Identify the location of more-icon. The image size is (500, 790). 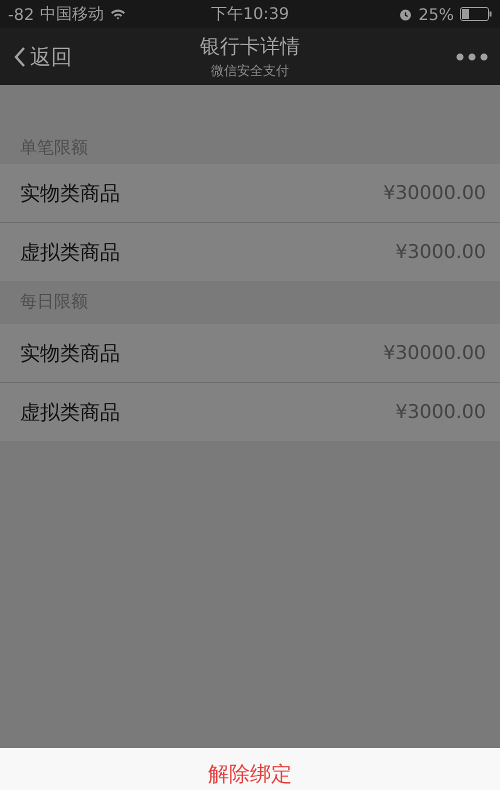
(472, 56).